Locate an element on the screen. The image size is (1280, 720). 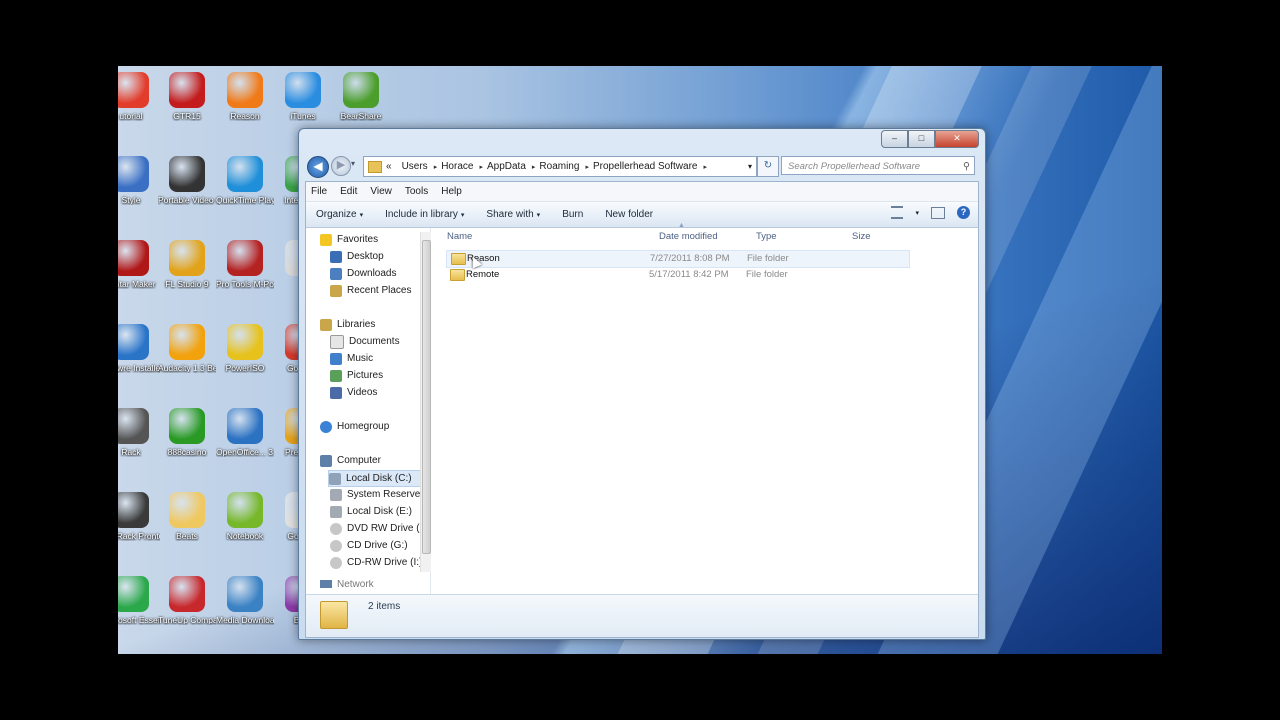
preview-pane-icon is located at coordinates (938, 212).